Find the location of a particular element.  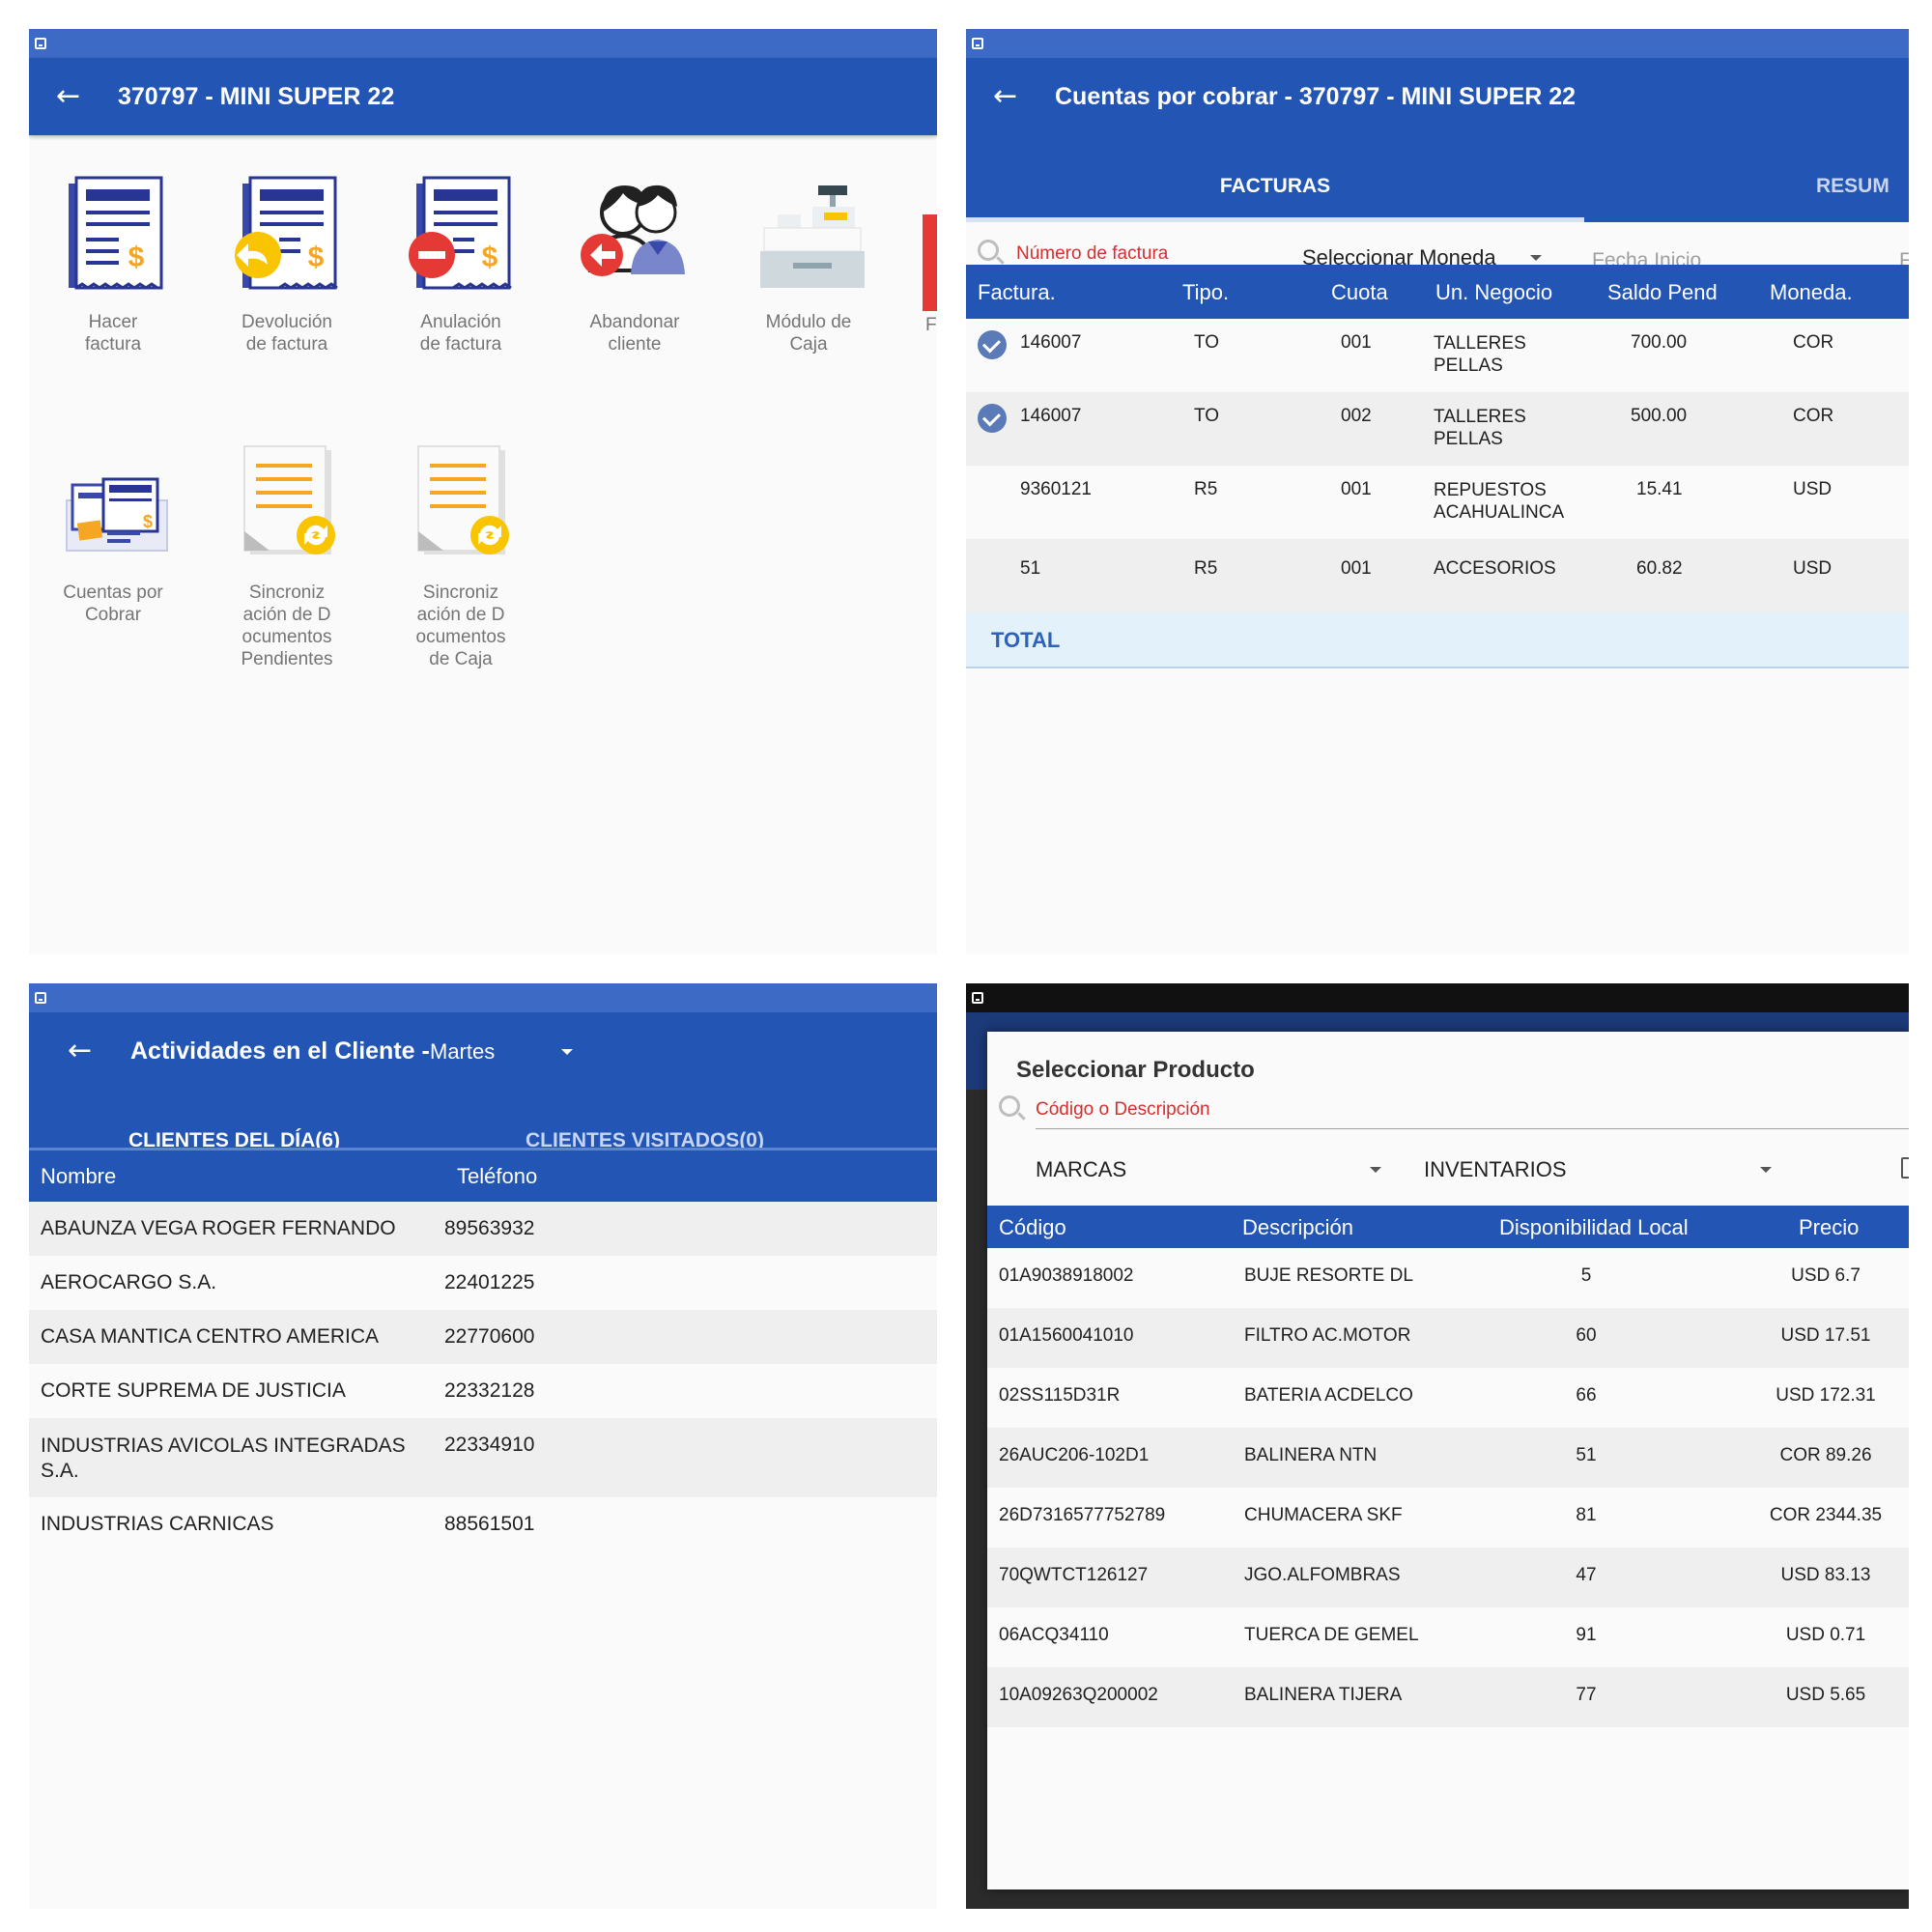

table-row: 146007 TO 002 TALLERES PELLAS 500.00 COR is located at coordinates (1437, 429).